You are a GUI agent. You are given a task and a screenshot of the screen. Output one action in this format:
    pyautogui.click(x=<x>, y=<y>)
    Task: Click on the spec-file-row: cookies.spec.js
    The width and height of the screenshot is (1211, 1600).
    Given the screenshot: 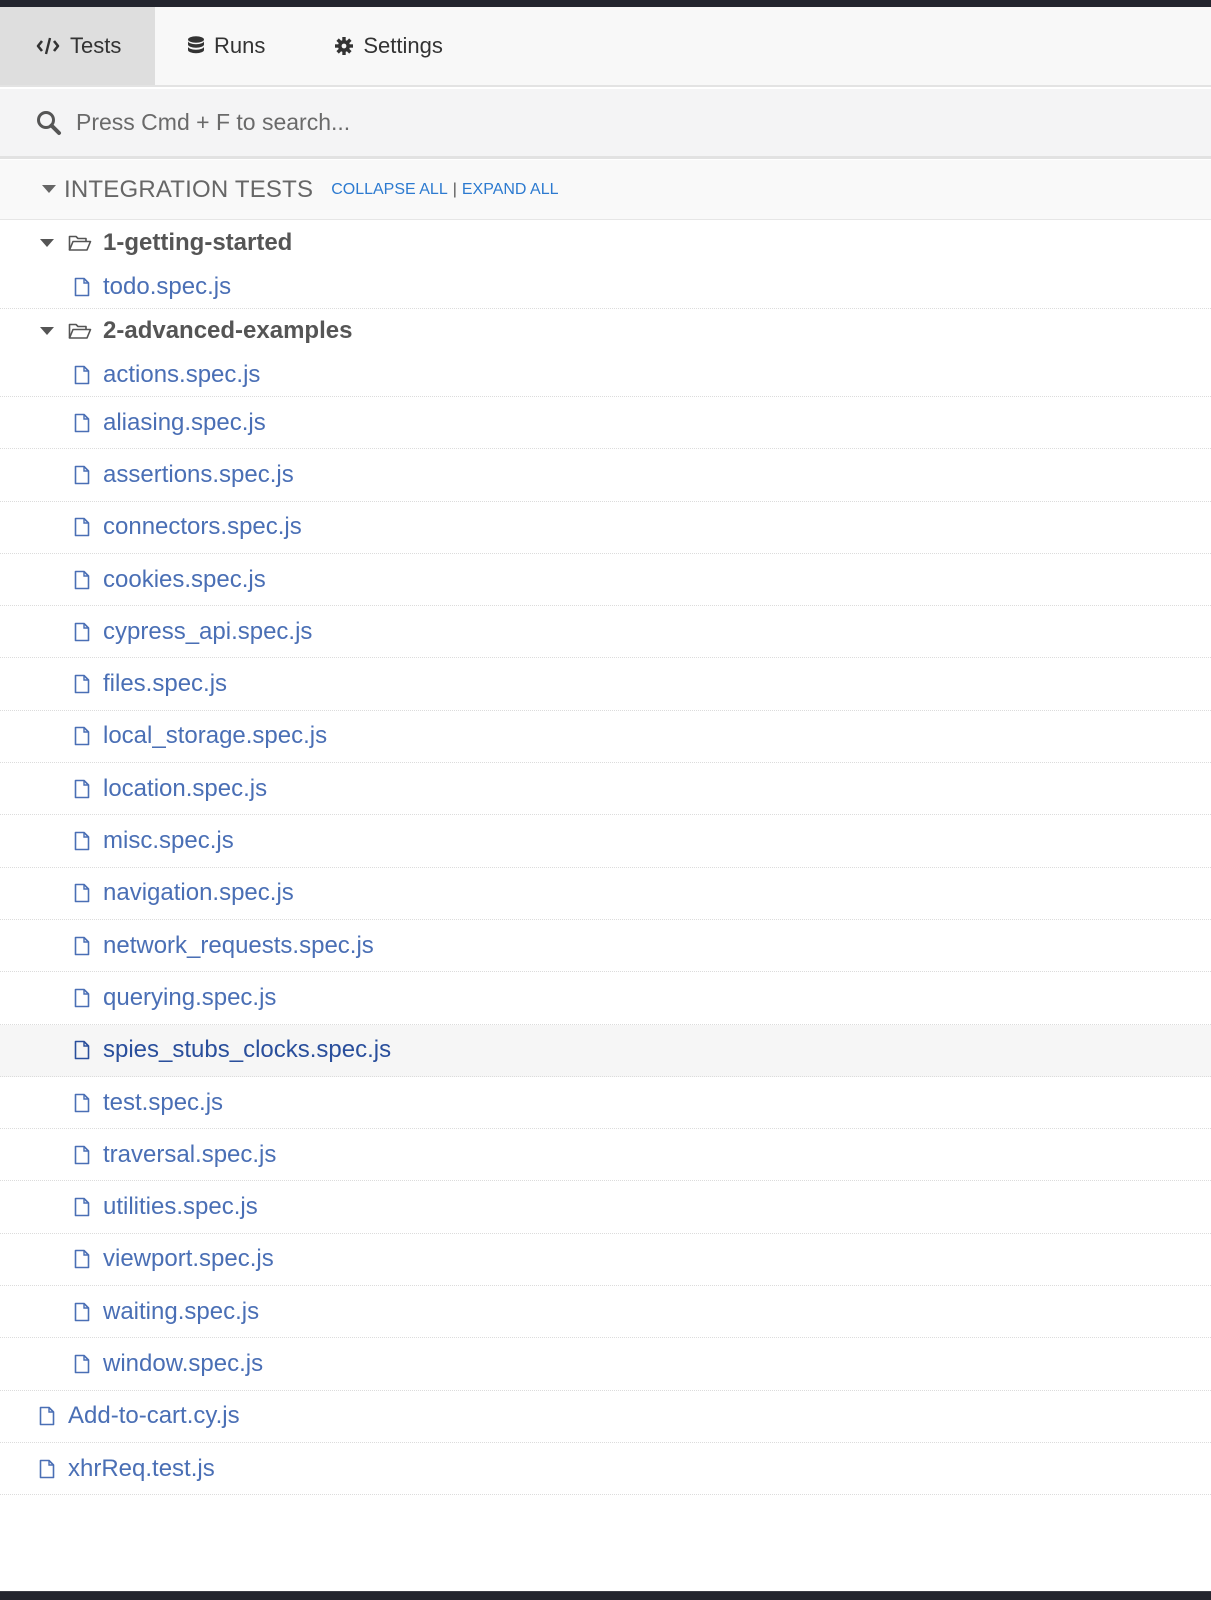 What is the action you would take?
    pyautogui.click(x=605, y=580)
    